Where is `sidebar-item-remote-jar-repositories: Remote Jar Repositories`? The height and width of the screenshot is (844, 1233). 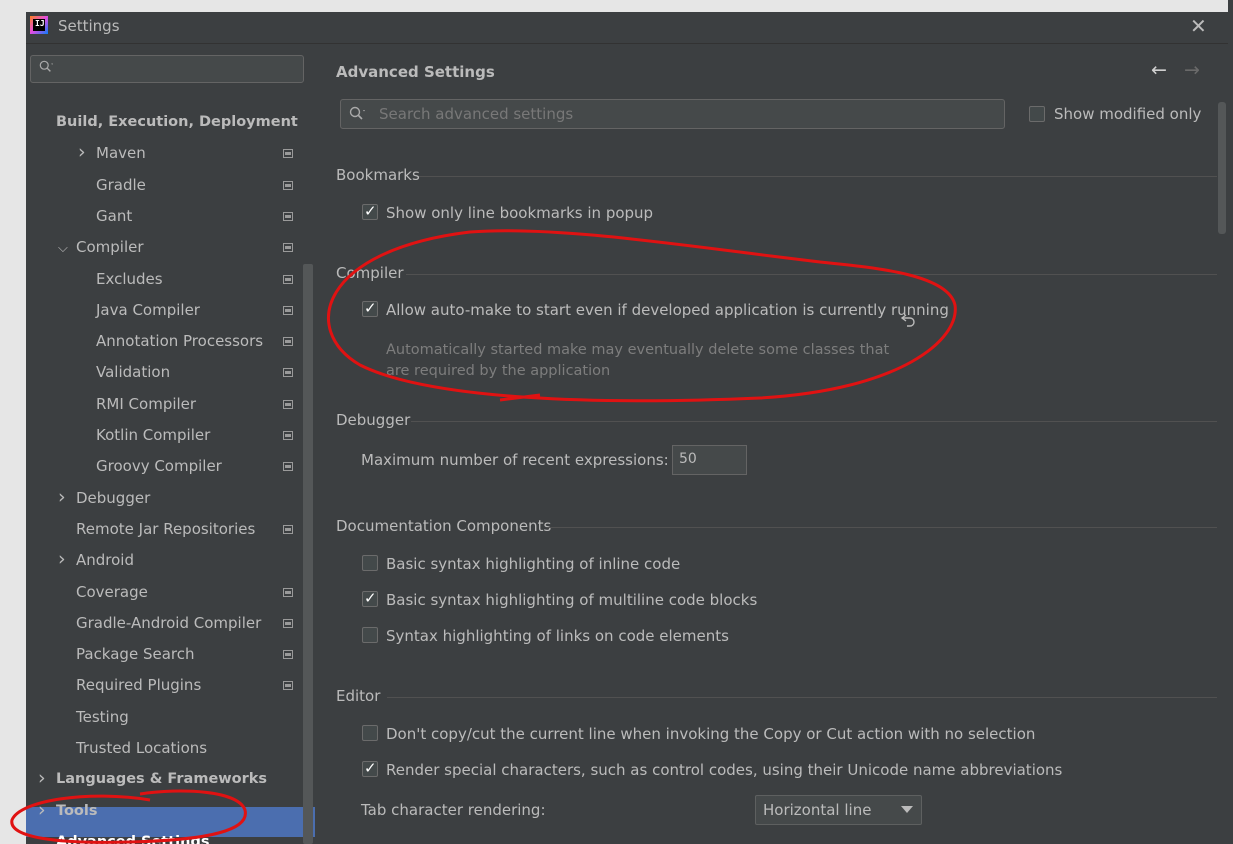
sidebar-item-remote-jar-repositories: Remote Jar Repositories is located at coordinates (165, 529).